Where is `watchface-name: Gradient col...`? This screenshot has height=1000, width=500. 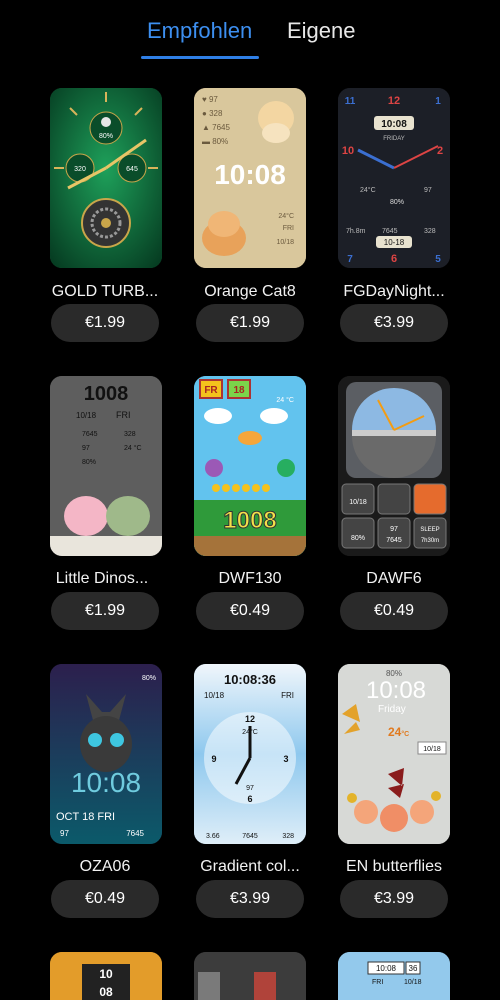 watchface-name: Gradient col... is located at coordinates (250, 867).